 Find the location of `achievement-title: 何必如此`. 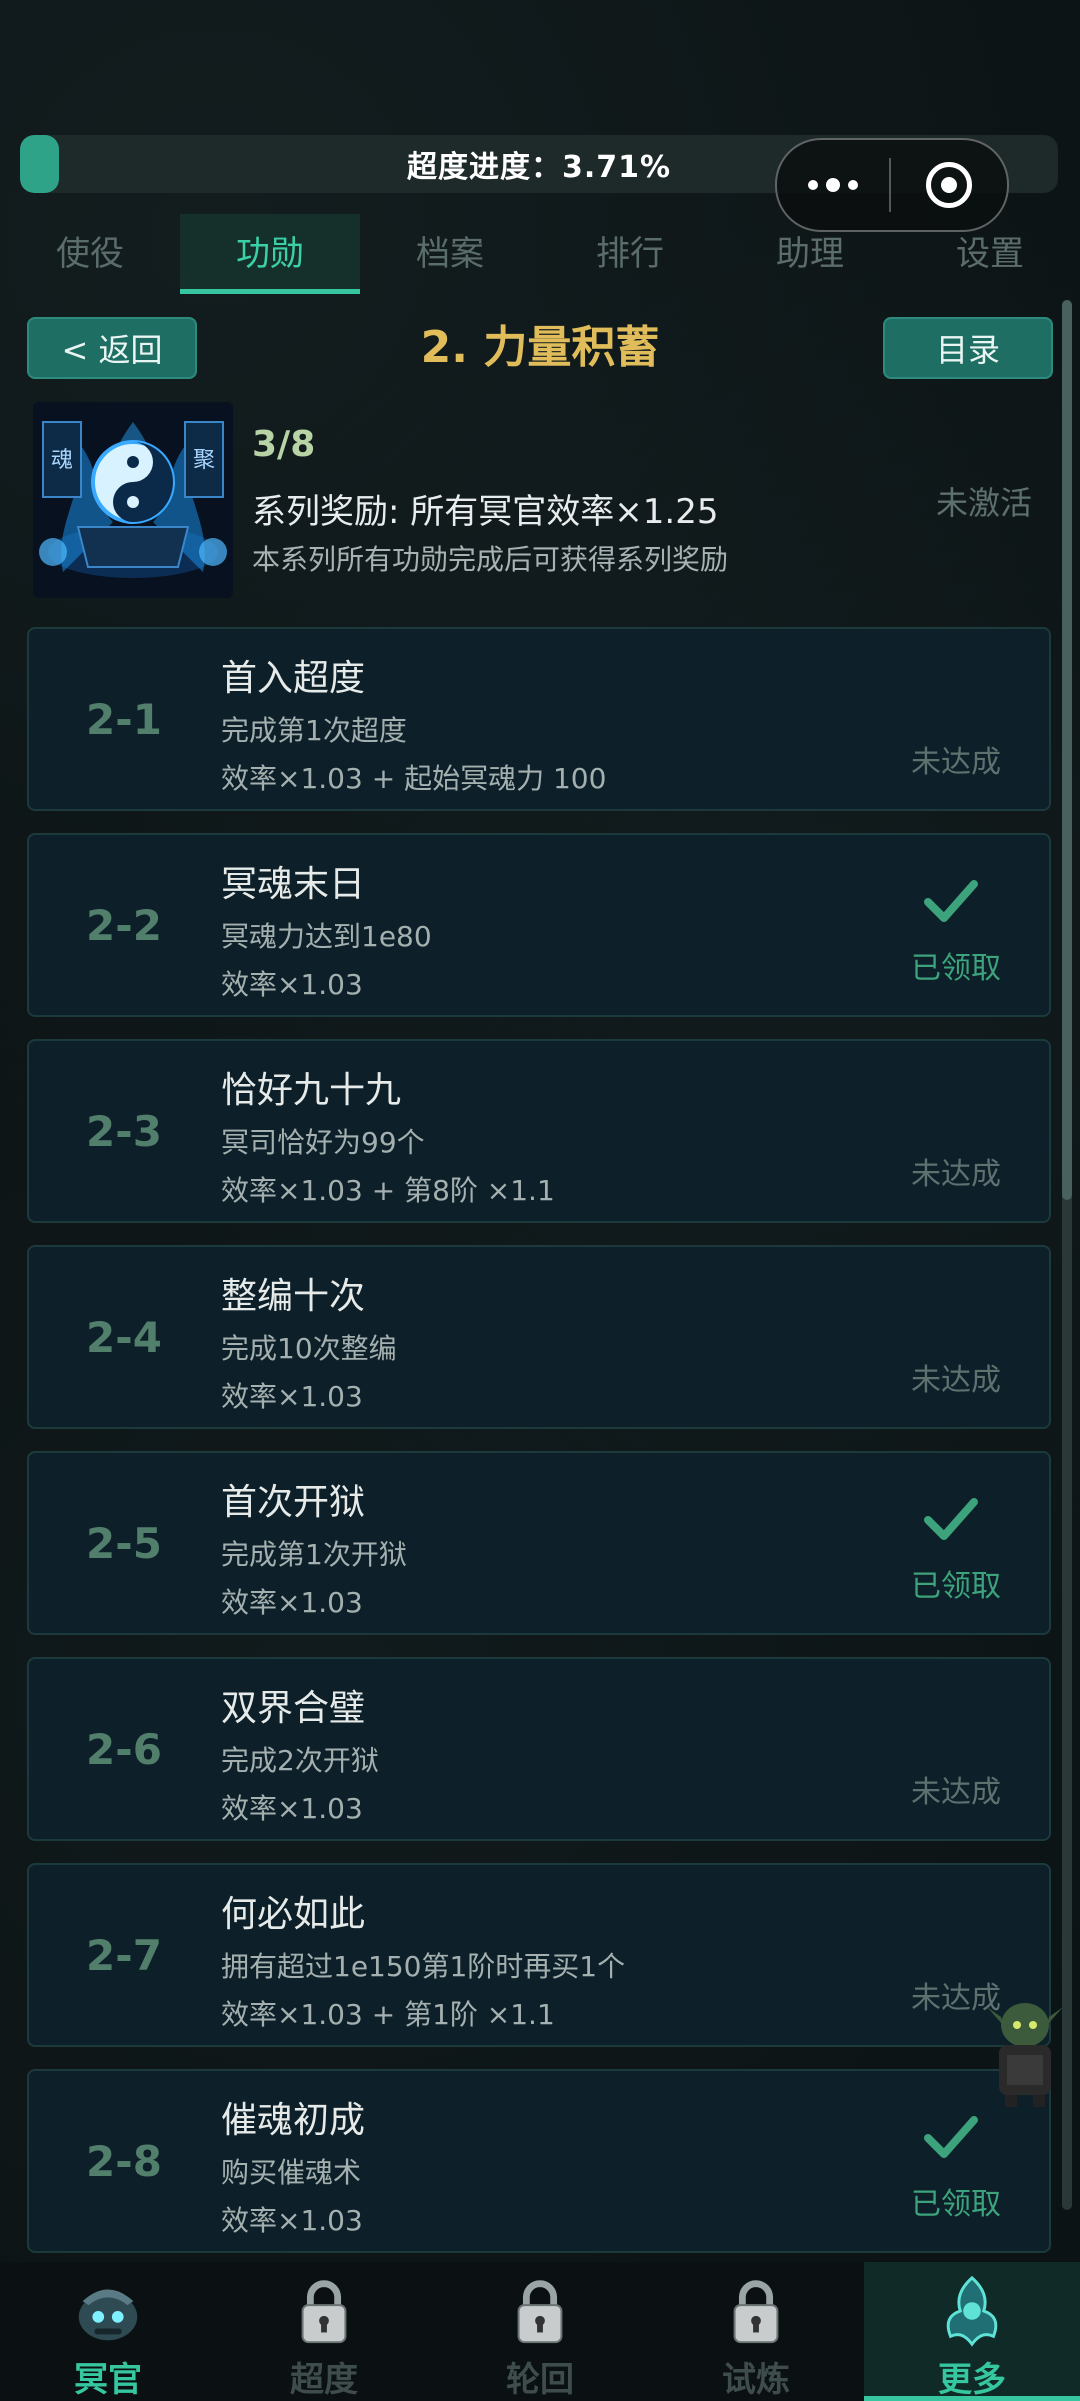

achievement-title: 何必如此 is located at coordinates (293, 1914).